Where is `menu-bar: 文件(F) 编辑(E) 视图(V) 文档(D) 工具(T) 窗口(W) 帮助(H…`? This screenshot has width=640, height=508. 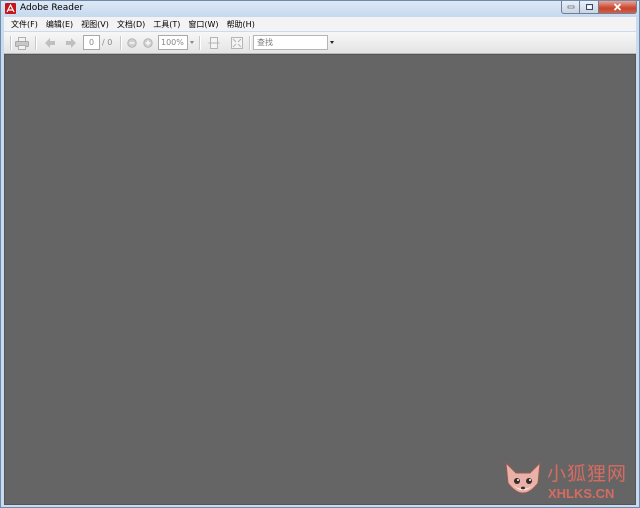 menu-bar: 文件(F) 编辑(E) 视图(V) 文档(D) 工具(T) 窗口(W) 帮助(H… is located at coordinates (320, 24).